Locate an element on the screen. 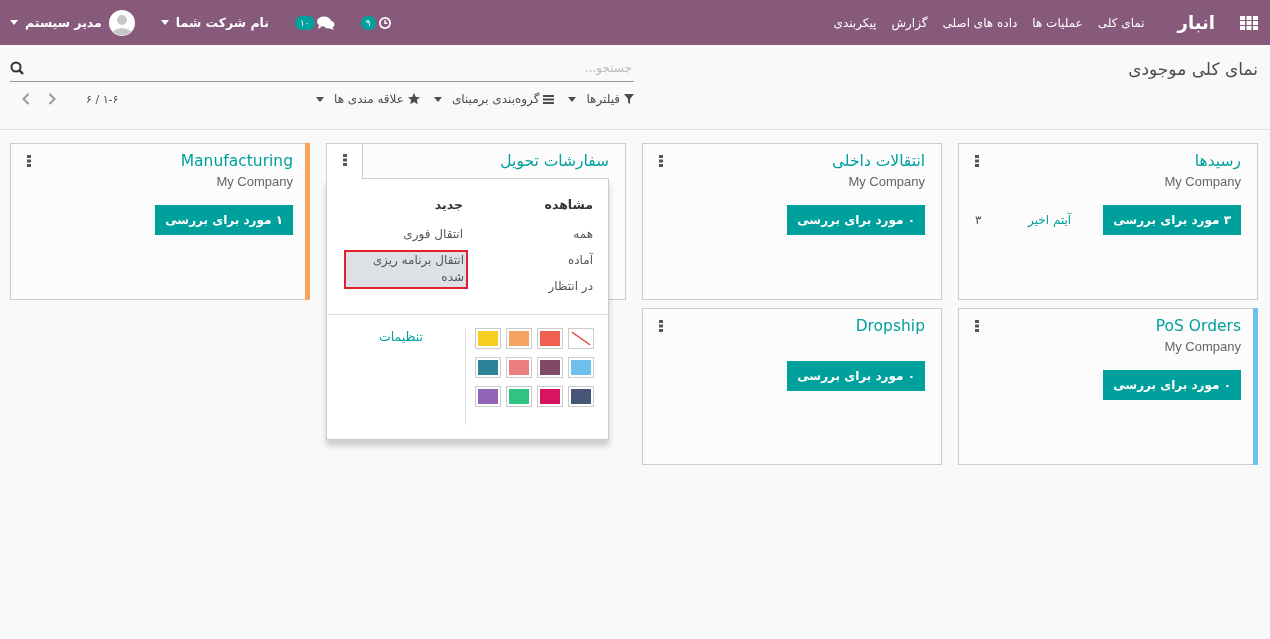  card-title: Manufacturing is located at coordinates (236, 161).